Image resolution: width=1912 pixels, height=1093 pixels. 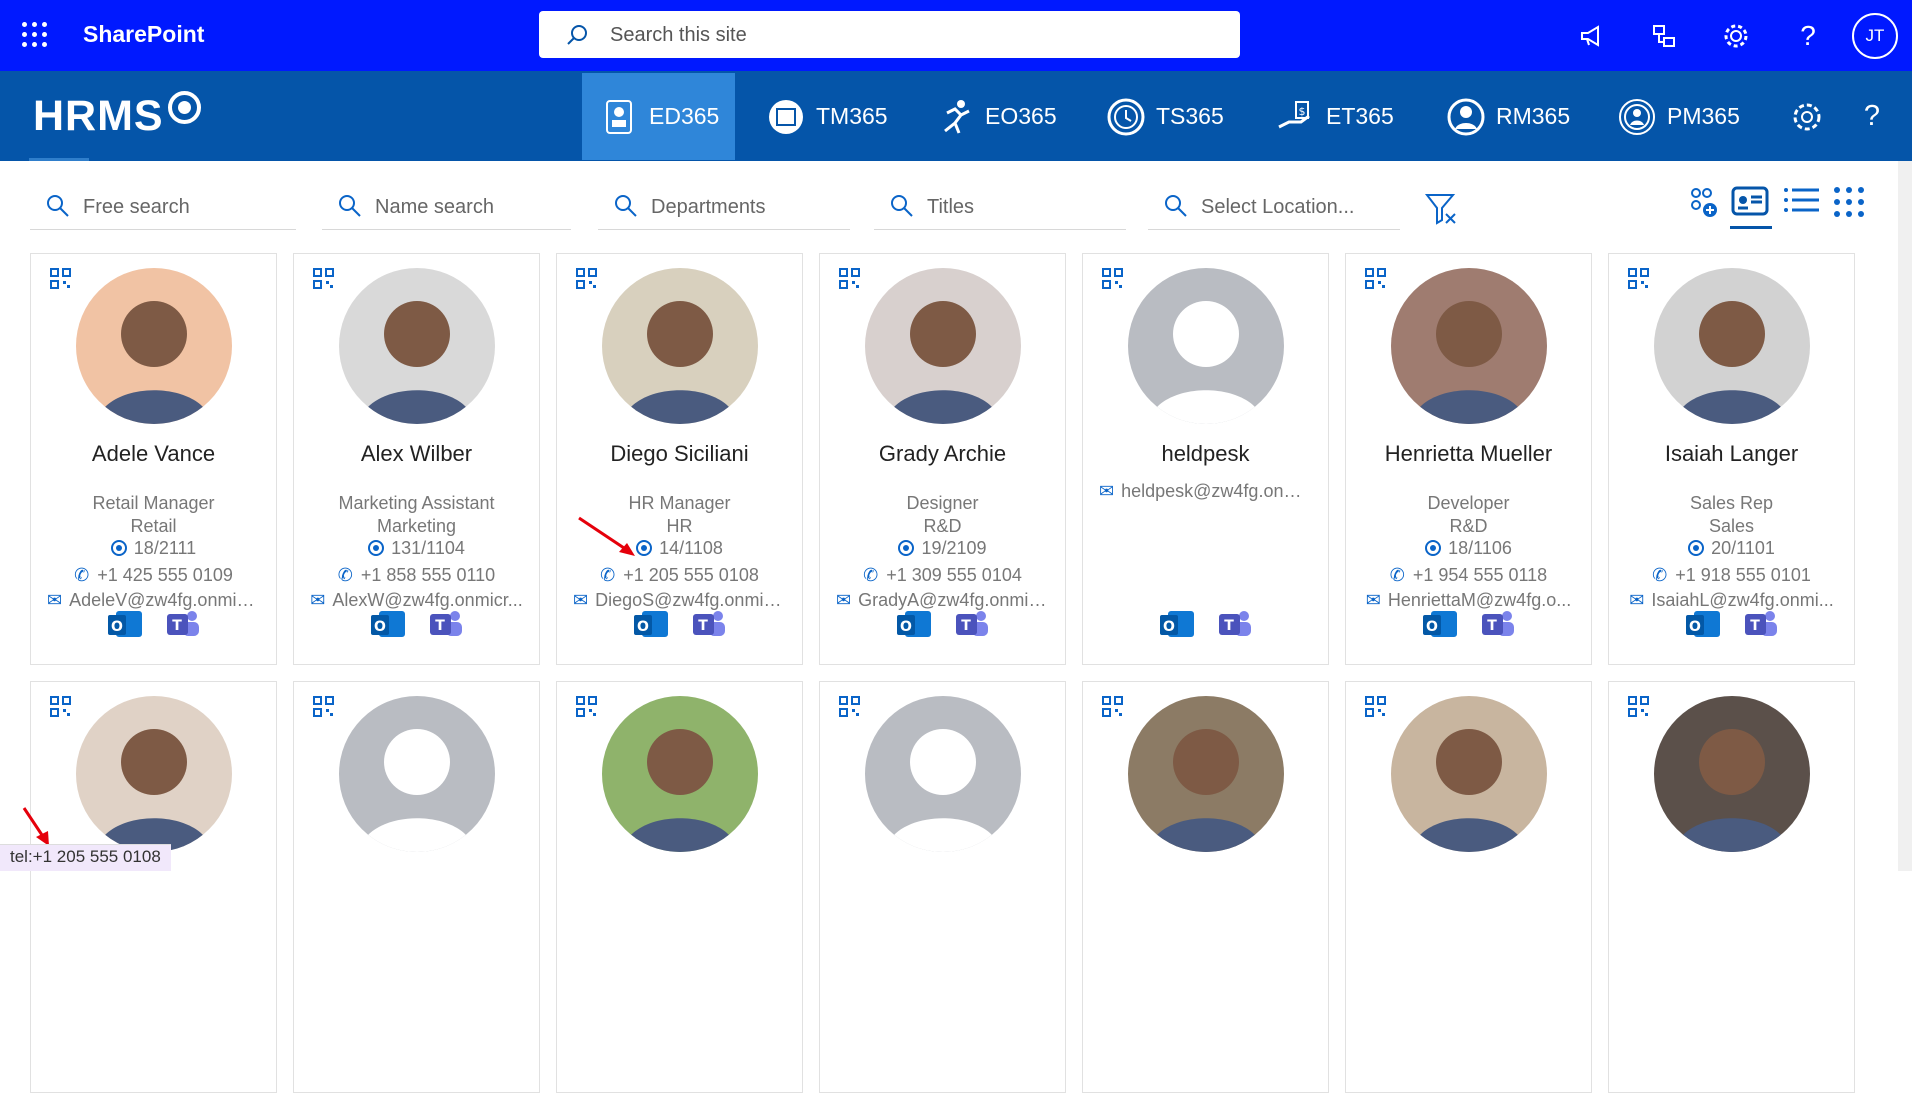 What do you see at coordinates (446, 206) in the screenshot?
I see `name-search-input: Name search` at bounding box center [446, 206].